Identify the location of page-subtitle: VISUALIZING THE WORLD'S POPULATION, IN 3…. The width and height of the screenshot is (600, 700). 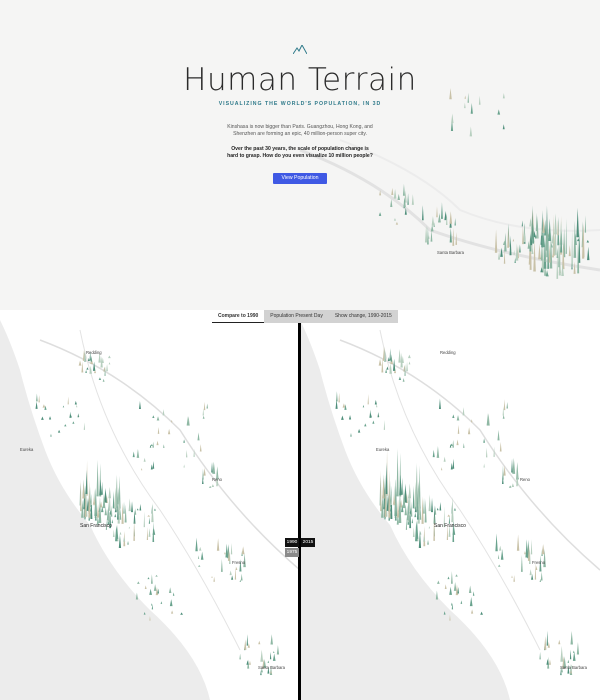
(300, 104).